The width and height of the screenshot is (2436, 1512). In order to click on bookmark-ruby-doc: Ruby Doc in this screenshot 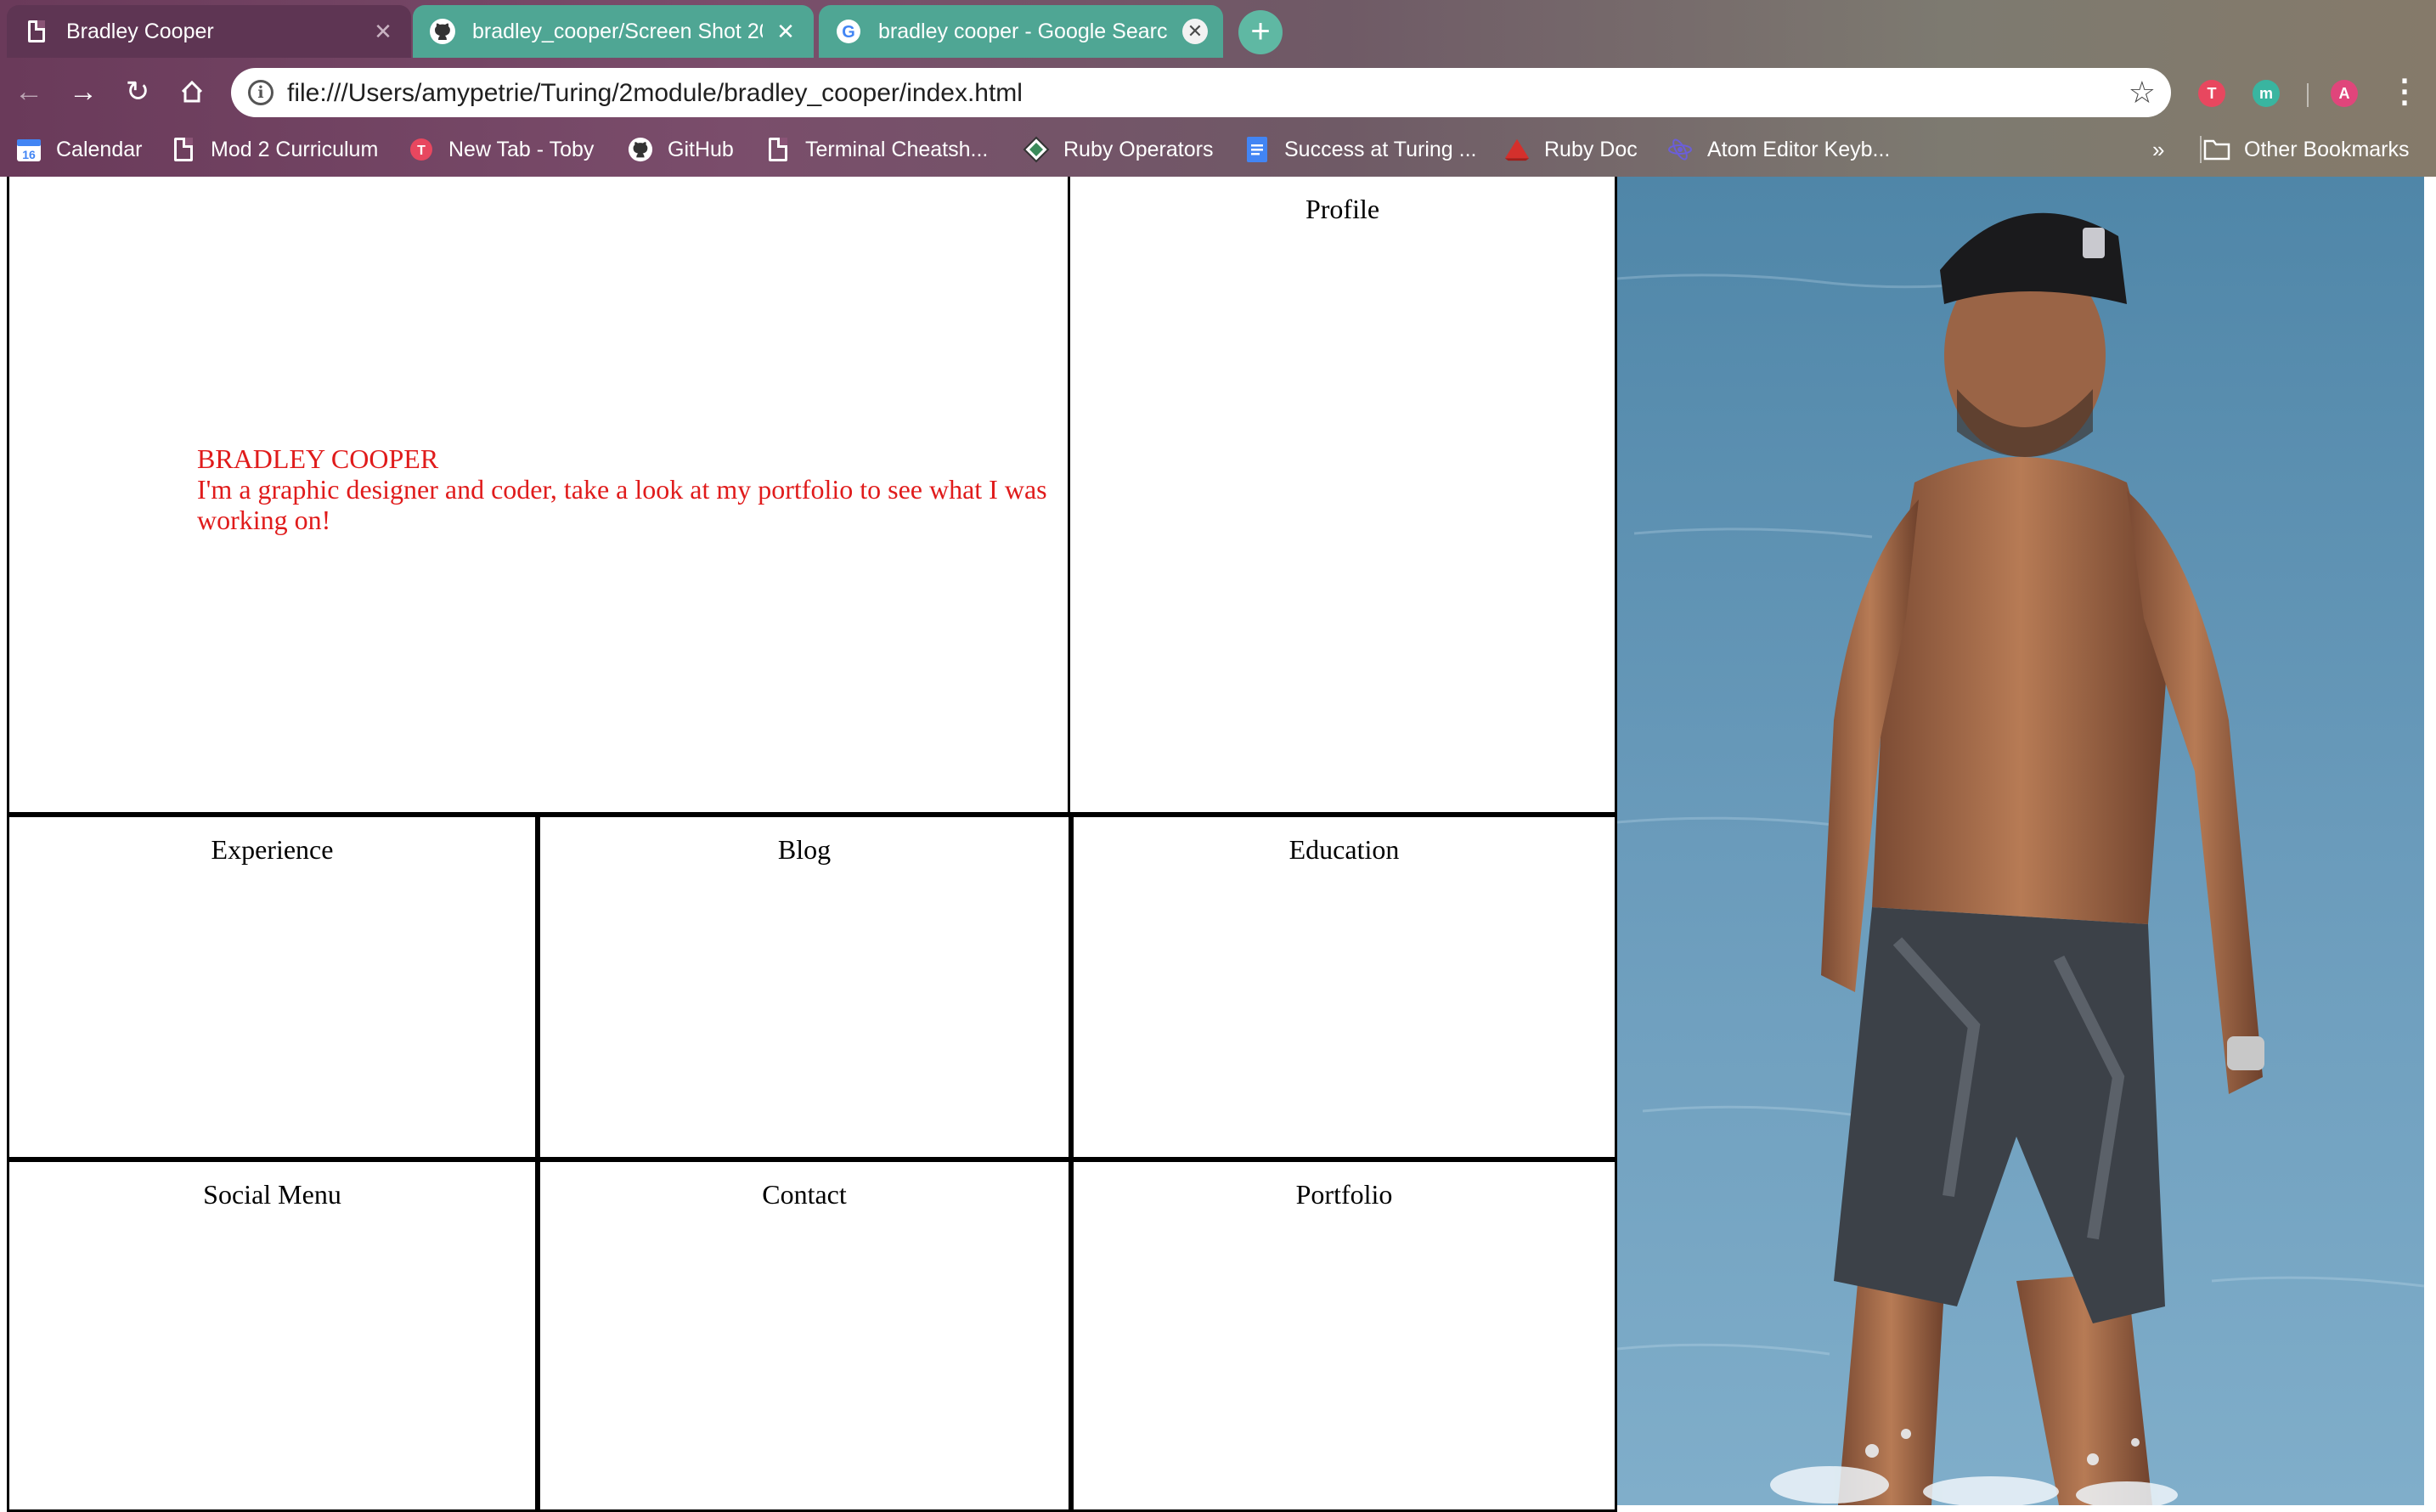, I will do `click(1570, 149)`.